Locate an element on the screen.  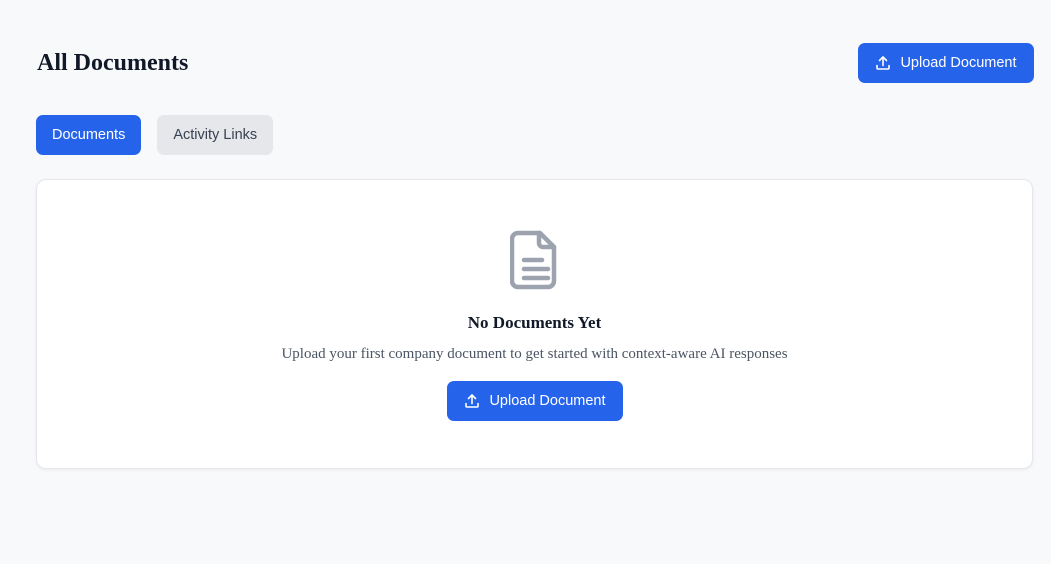
upload-document-label: Upload Document is located at coordinates (958, 63).